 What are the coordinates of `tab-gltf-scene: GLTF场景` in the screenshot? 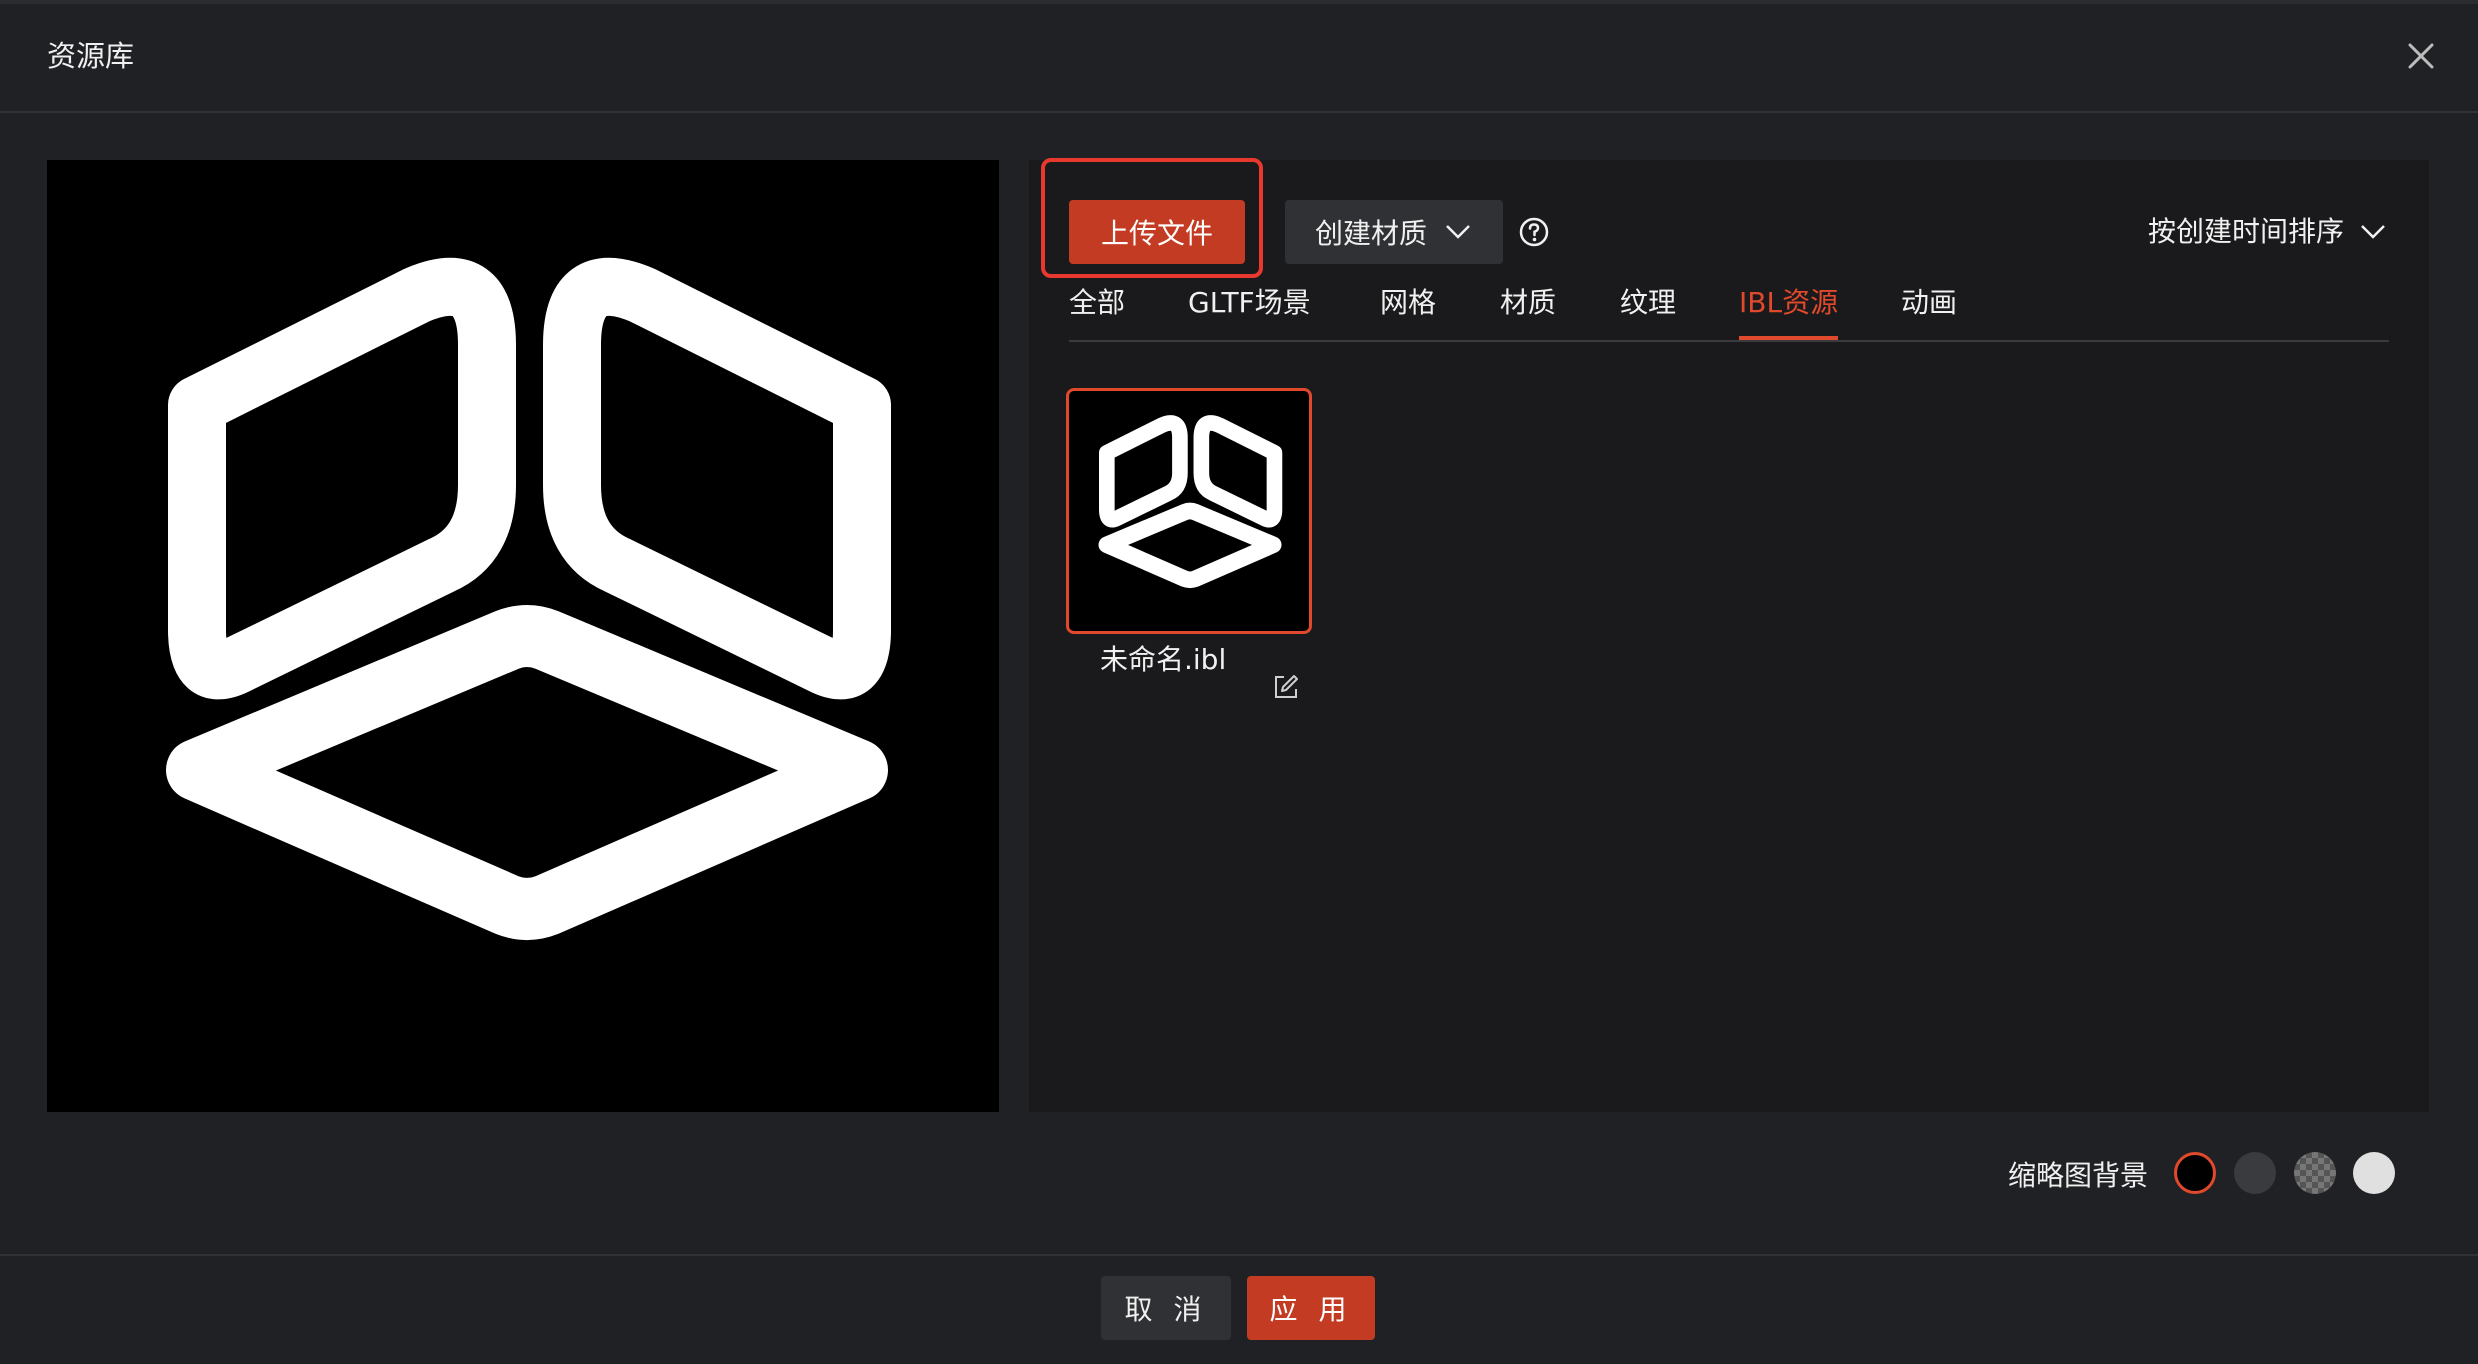 It's located at (1249, 310).